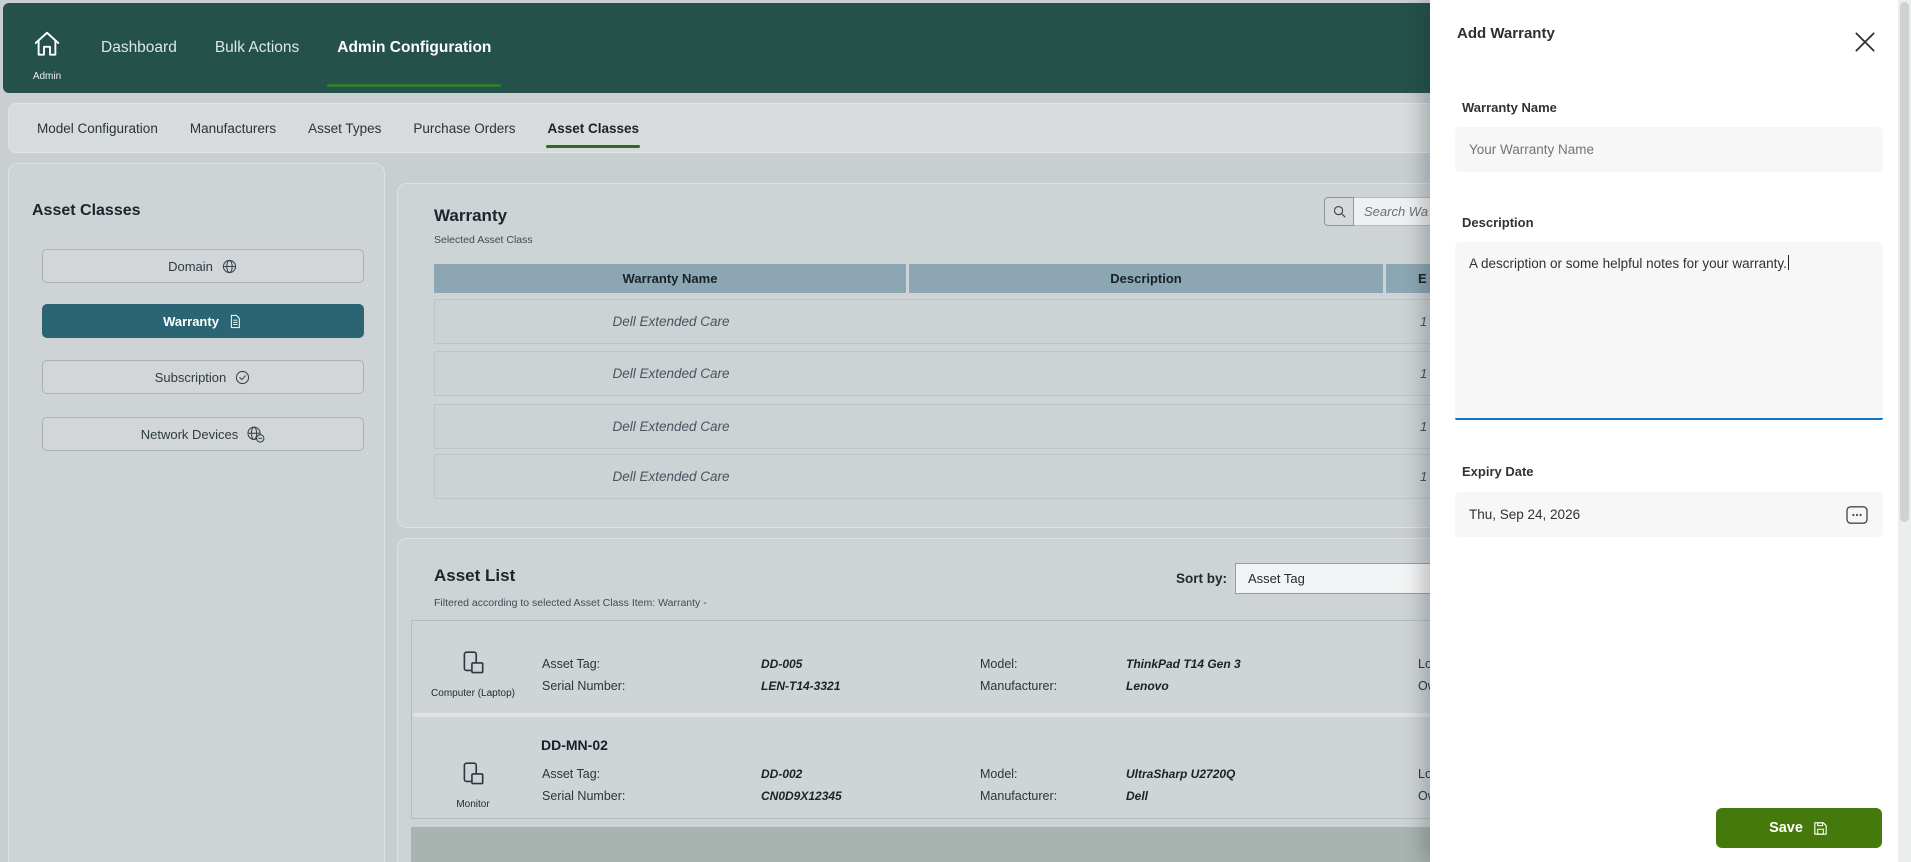 Image resolution: width=1911 pixels, height=862 pixels. Describe the element at coordinates (414, 61) in the screenshot. I see `nav-item-admin-configuration: Admin Configuration` at that location.